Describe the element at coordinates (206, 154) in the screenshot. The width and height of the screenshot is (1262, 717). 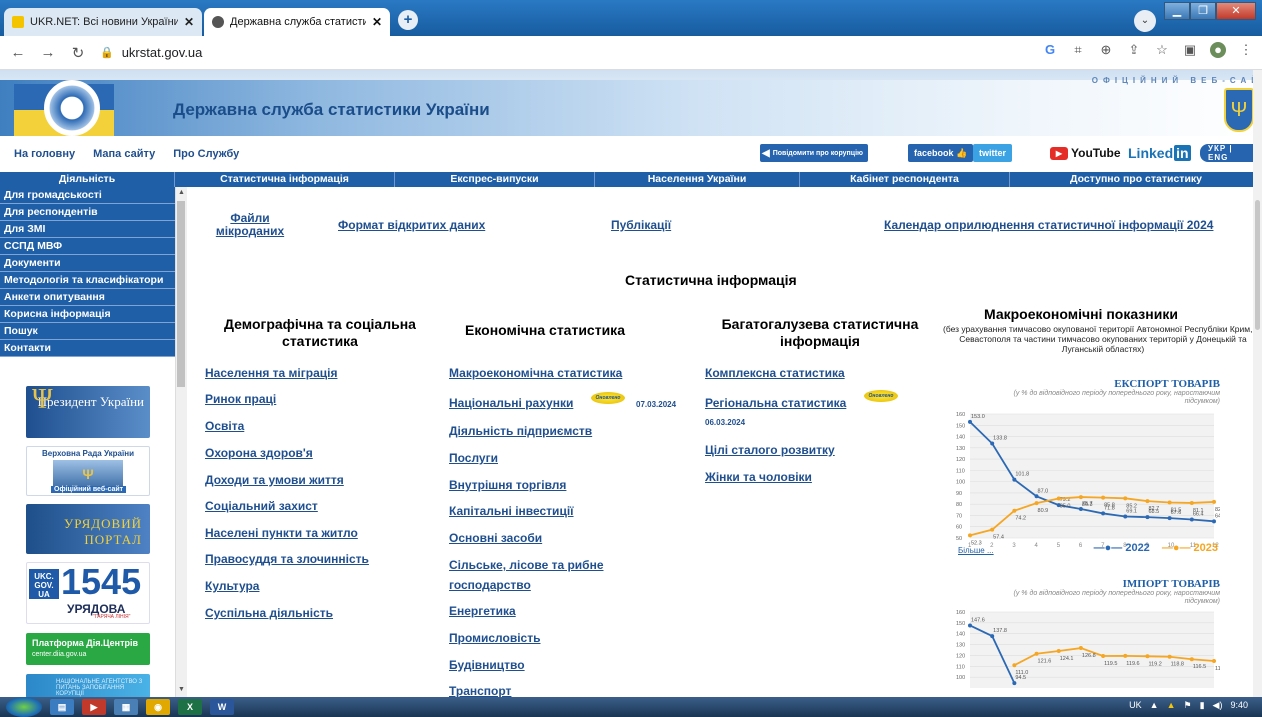
I see `about-link: Про Службу` at that location.